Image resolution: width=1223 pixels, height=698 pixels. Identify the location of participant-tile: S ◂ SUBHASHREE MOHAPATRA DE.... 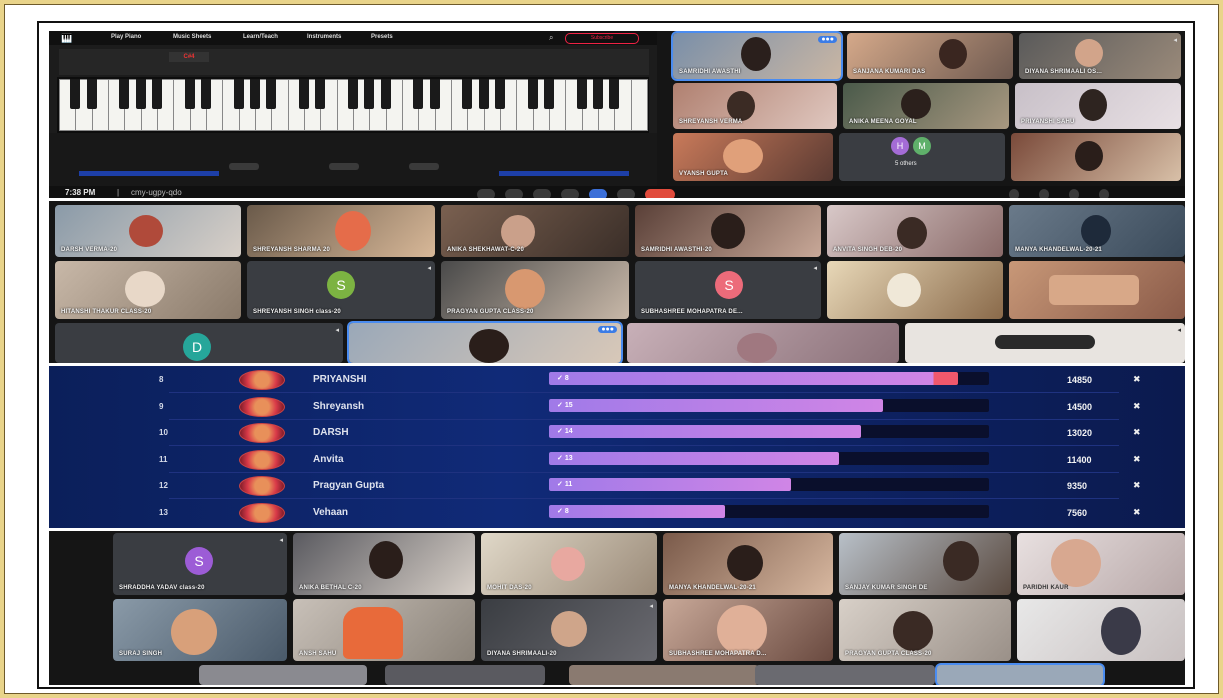
(728, 290).